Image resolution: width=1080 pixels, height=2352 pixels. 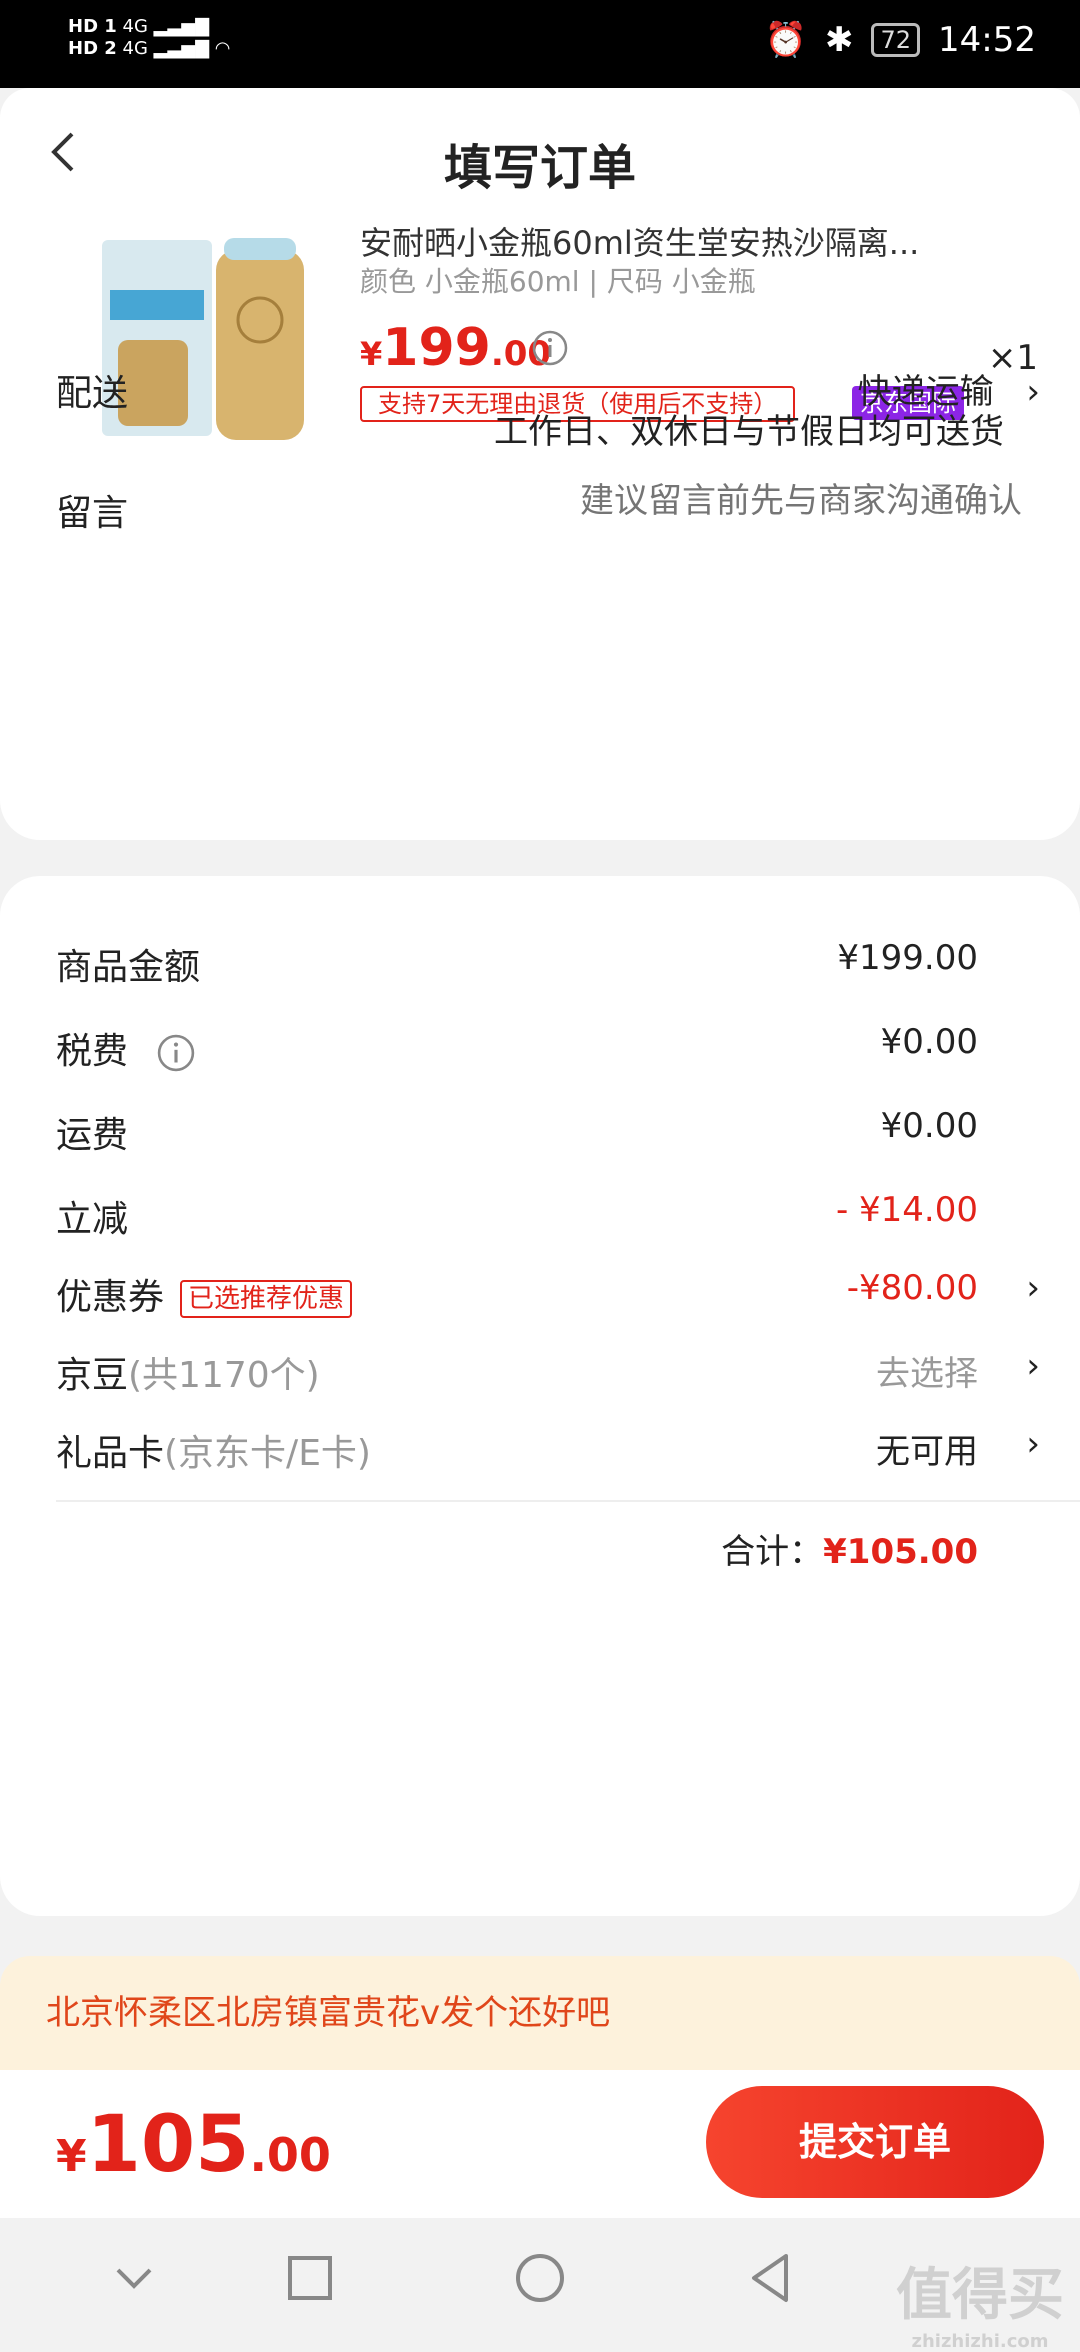 What do you see at coordinates (980, 2341) in the screenshot?
I see `watermark-url: zhizhizhi.com` at bounding box center [980, 2341].